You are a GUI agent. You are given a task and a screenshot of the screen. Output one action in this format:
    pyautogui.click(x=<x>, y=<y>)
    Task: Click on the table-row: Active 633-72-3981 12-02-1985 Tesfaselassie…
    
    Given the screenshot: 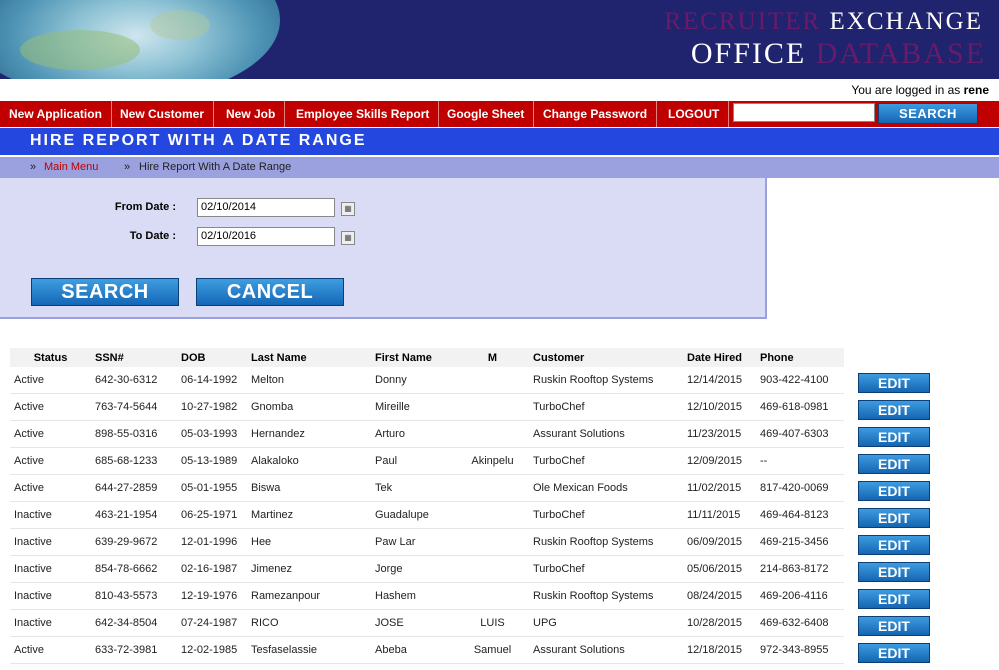 What is the action you would take?
    pyautogui.click(x=427, y=650)
    